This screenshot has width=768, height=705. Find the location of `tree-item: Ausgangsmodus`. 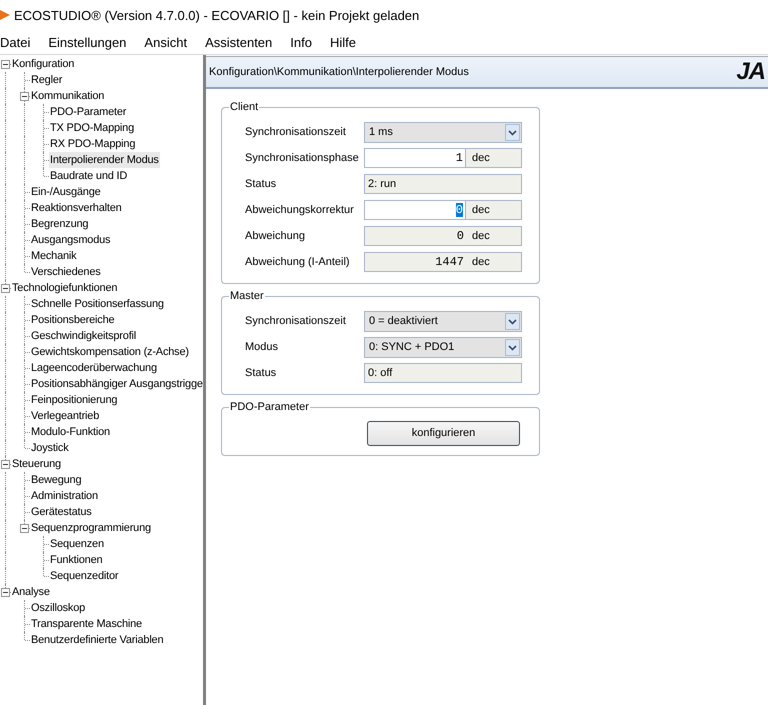

tree-item: Ausgangsmodus is located at coordinates (71, 240).